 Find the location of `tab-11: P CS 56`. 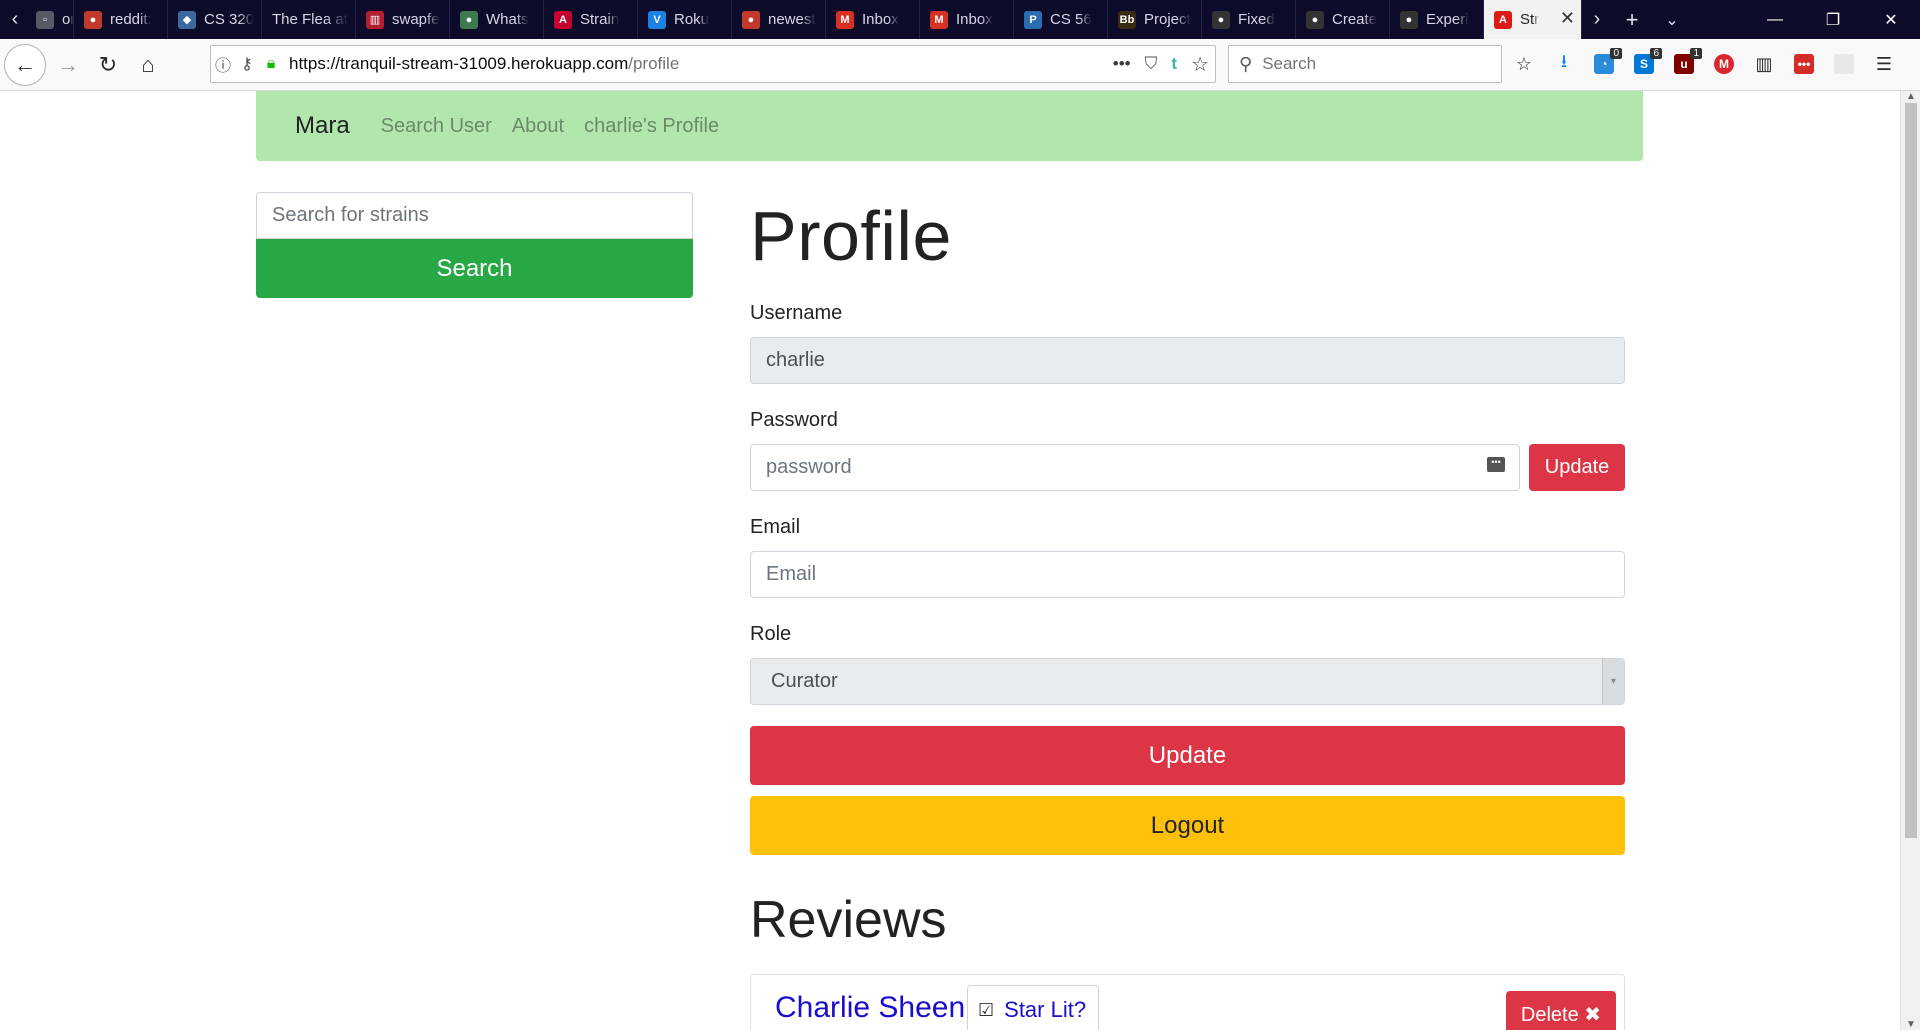

tab-11: P CS 56 is located at coordinates (1061, 19).